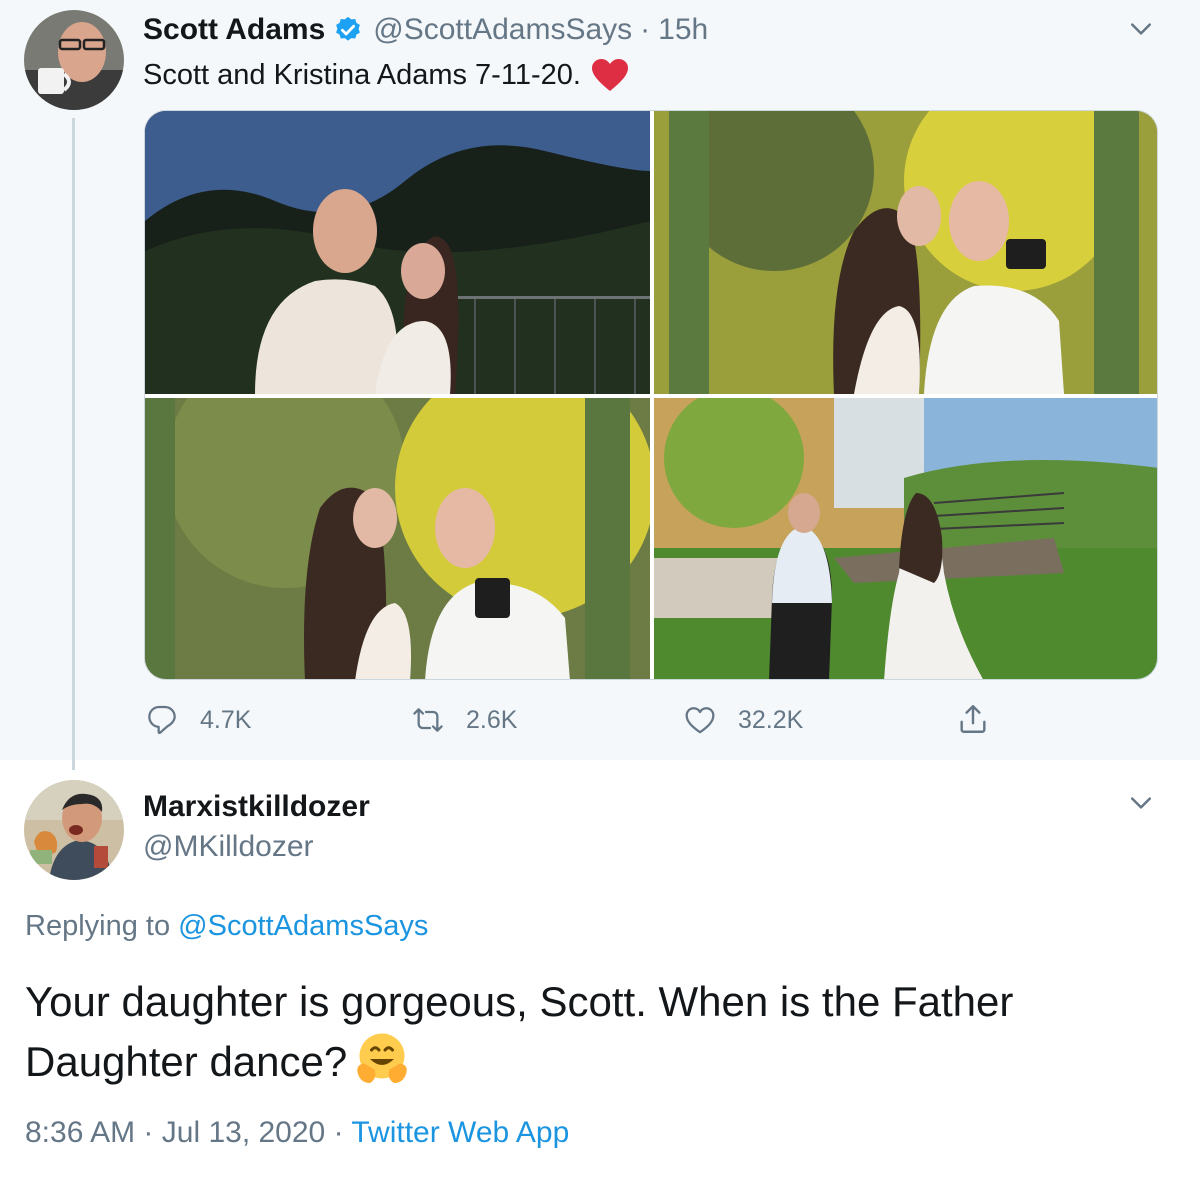 The image size is (1200, 1180). I want to click on author-handle: @MKilldozer, so click(228, 847).